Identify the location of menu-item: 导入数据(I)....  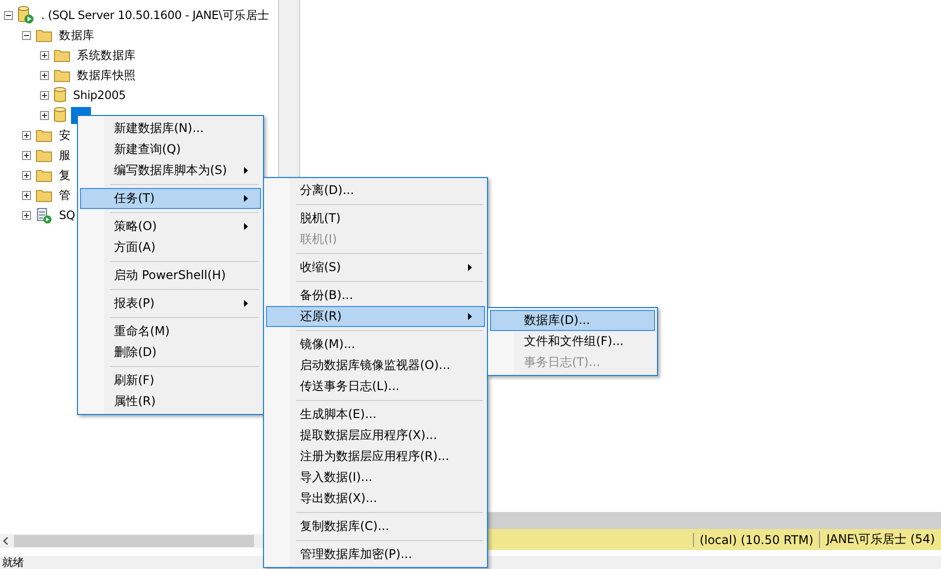
(375, 477).